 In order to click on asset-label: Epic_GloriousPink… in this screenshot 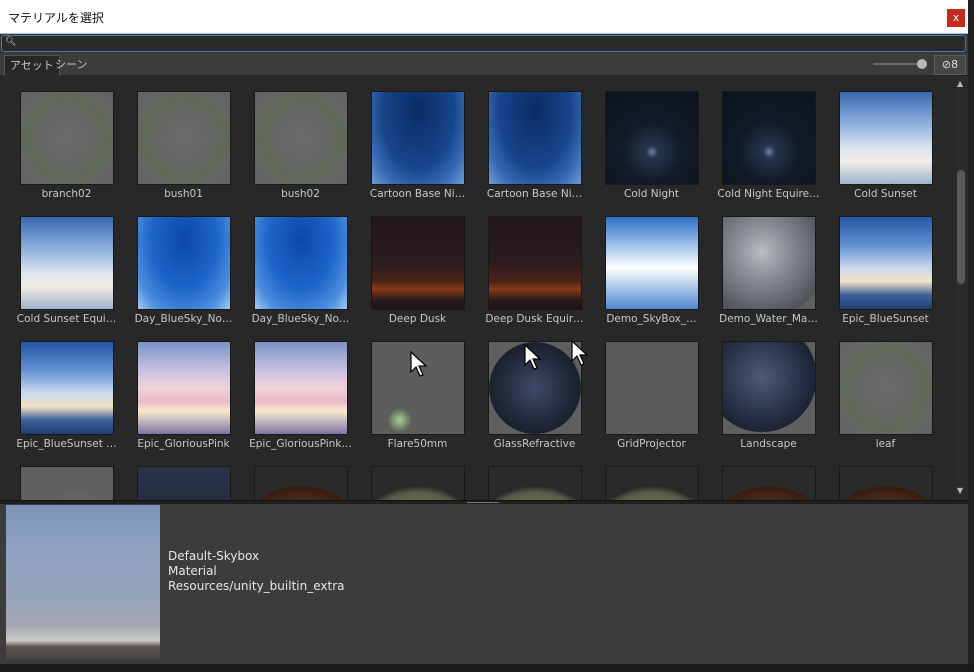, I will do `click(300, 444)`.